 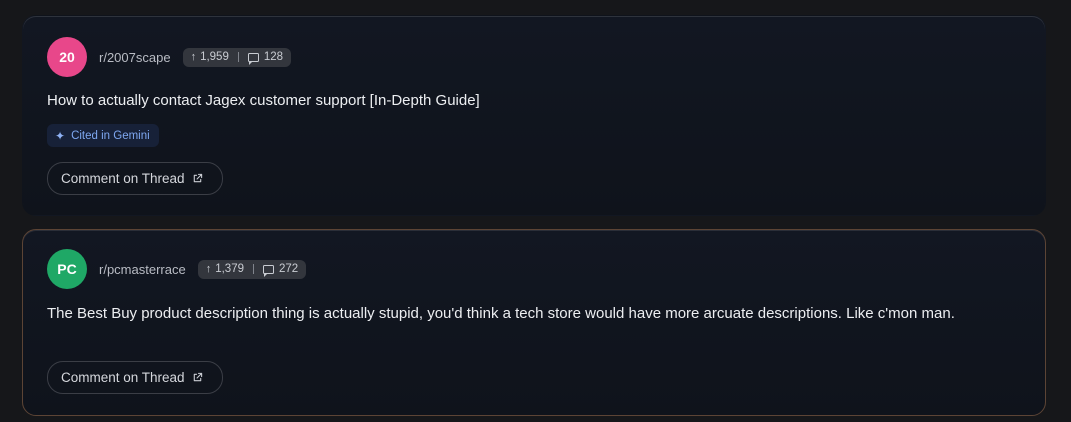 What do you see at coordinates (110, 135) in the screenshot?
I see `cited-badge-label: Cited in Gemini` at bounding box center [110, 135].